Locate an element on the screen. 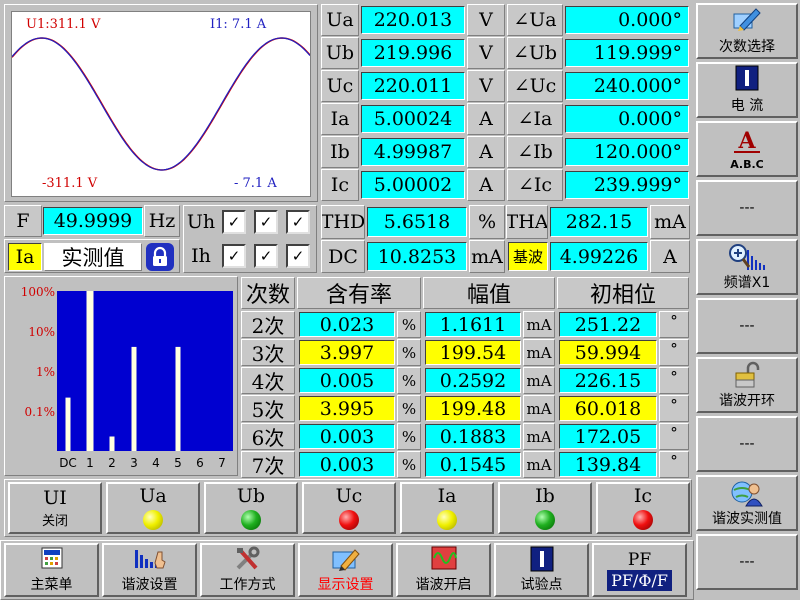 The height and width of the screenshot is (600, 800). marker-i-icon is located at coordinates (542, 560).